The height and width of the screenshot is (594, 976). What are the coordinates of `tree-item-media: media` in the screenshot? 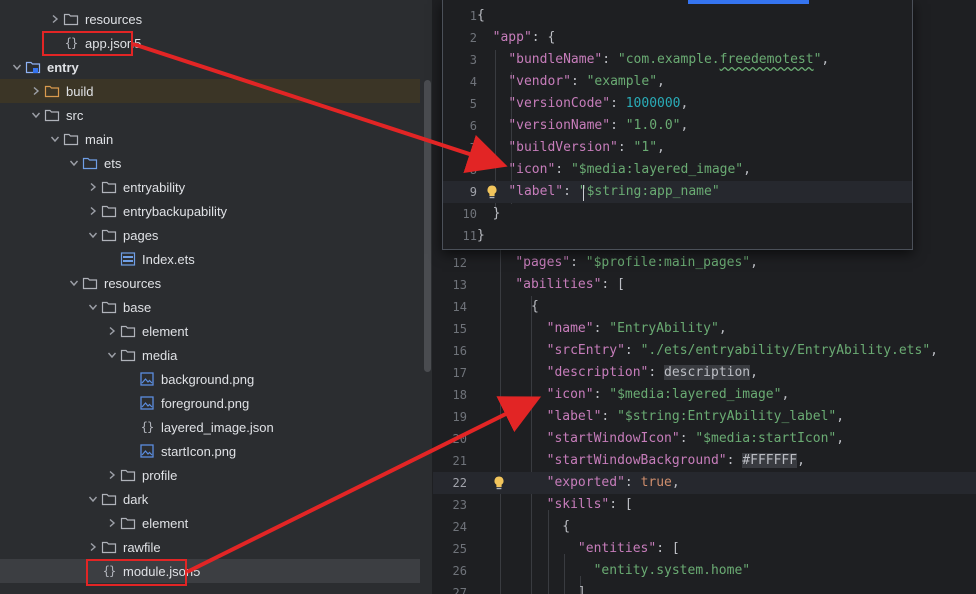 It's located at (210, 355).